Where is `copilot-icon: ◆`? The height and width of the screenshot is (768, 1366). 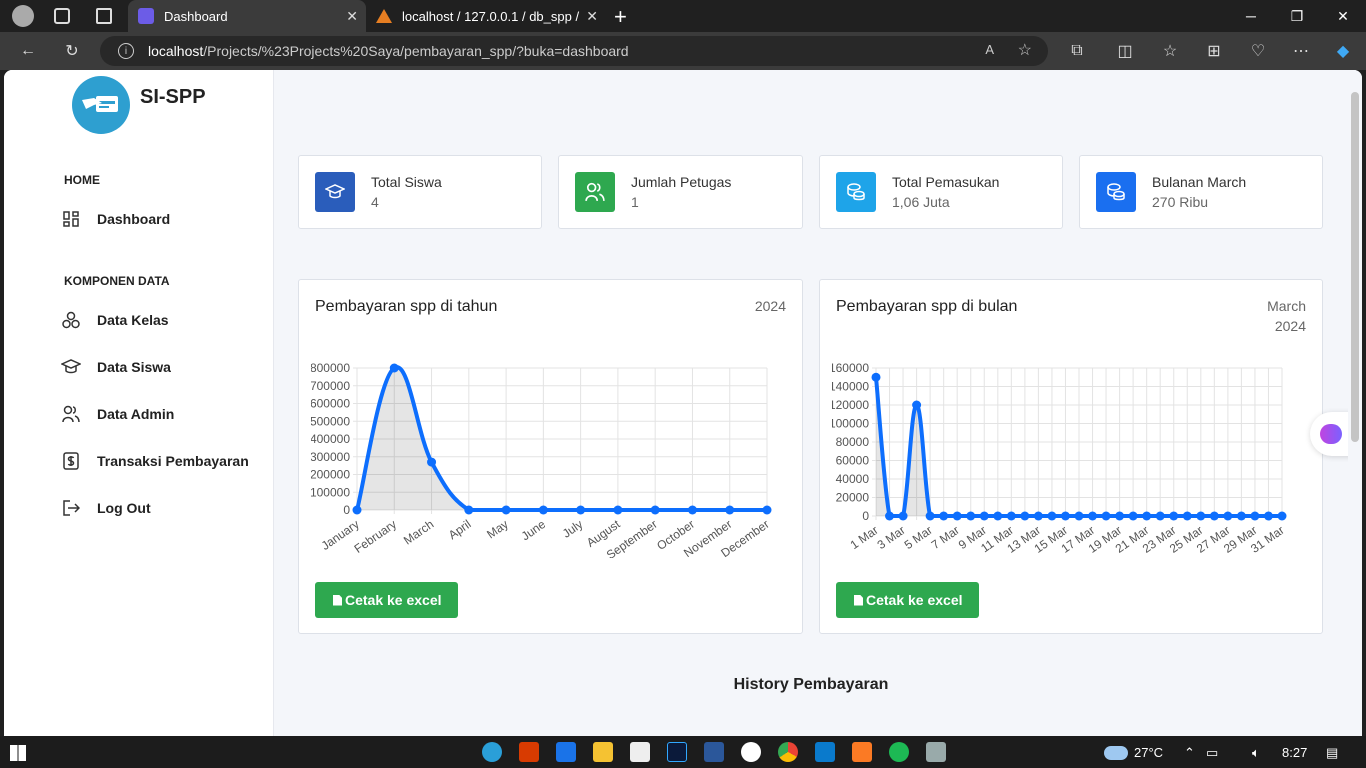
copilot-icon: ◆ is located at coordinates (1343, 51).